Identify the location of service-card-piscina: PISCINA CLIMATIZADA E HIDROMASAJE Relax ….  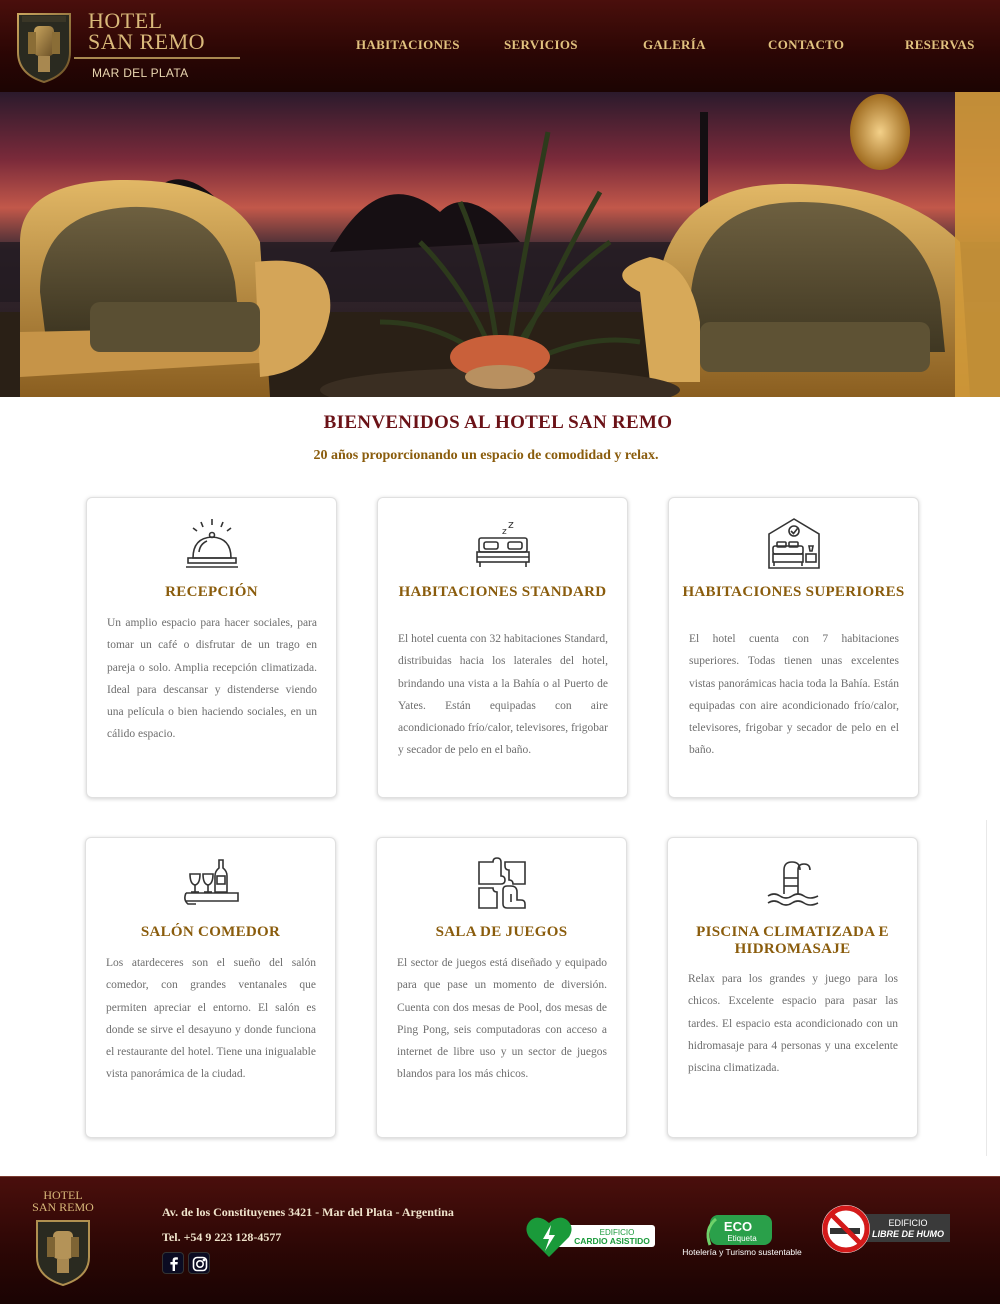
(792, 987).